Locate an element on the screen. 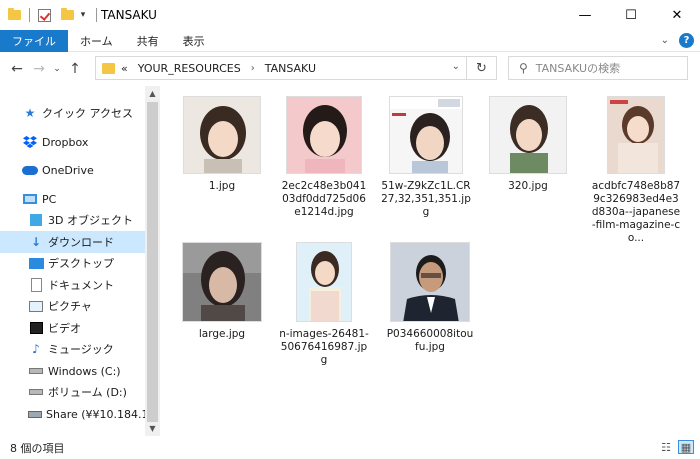 This screenshot has width=700, height=459. sidebar-item-documents: ドキュメント is located at coordinates (72, 285).